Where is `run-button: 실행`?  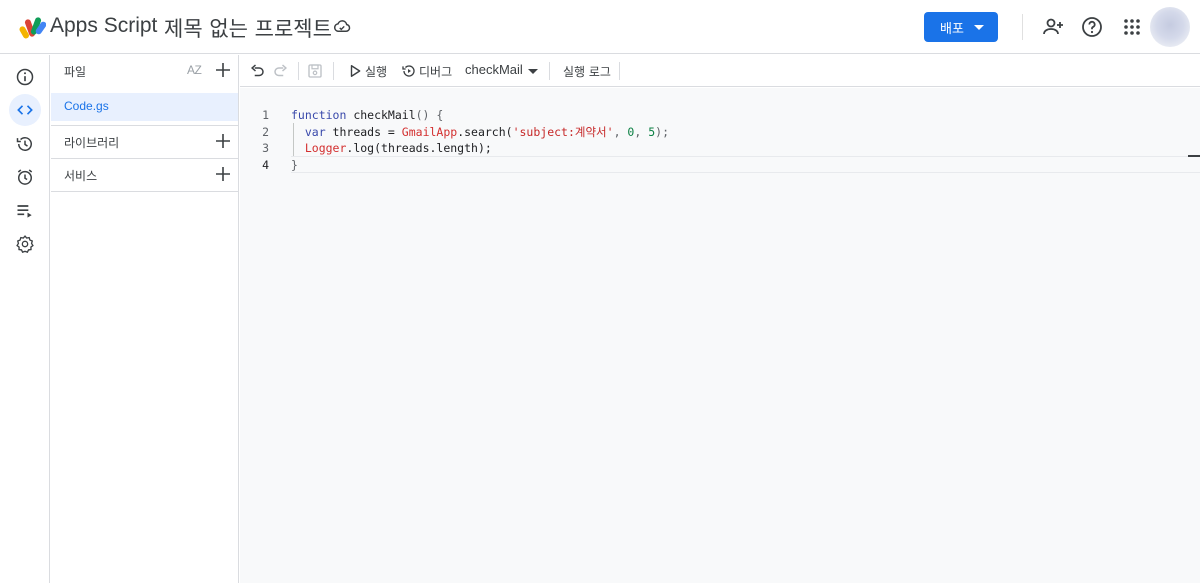
run-button: 실행 is located at coordinates (376, 71).